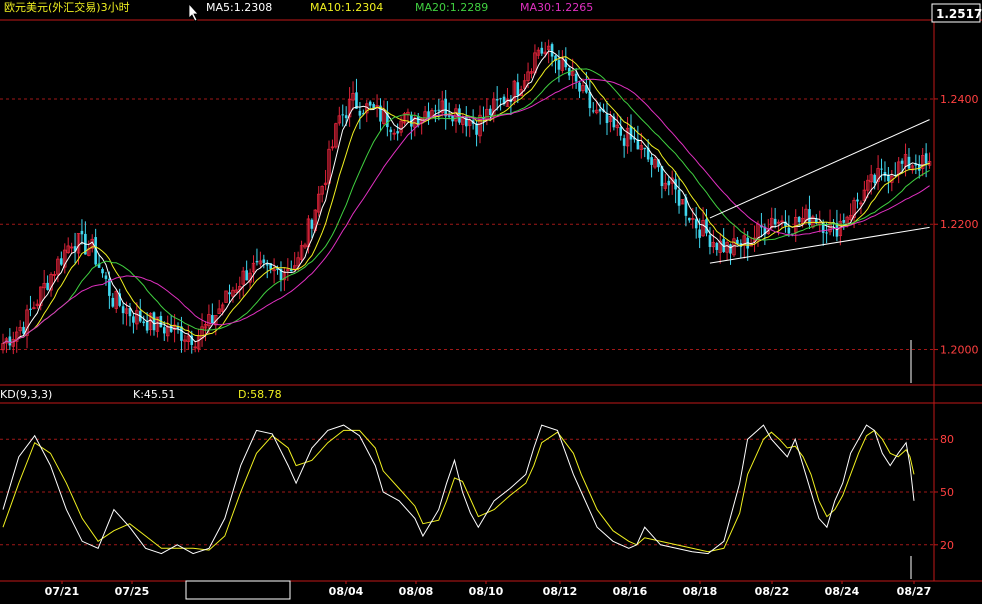  What do you see at coordinates (26, 394) in the screenshot?
I see `kd-label: KD(9,3,3)` at bounding box center [26, 394].